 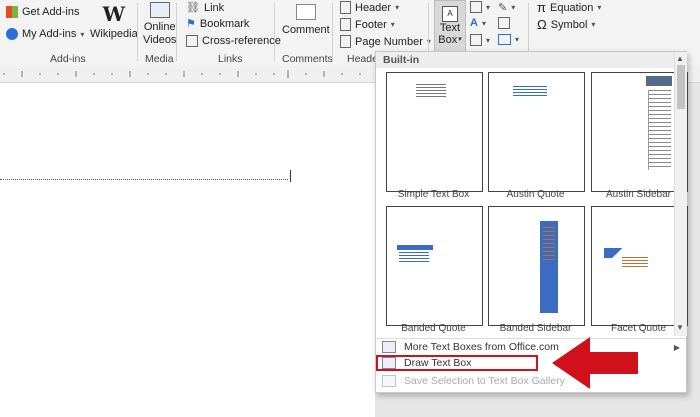 I want to click on tile-label: Banded Sidebar, so click(x=535, y=328).